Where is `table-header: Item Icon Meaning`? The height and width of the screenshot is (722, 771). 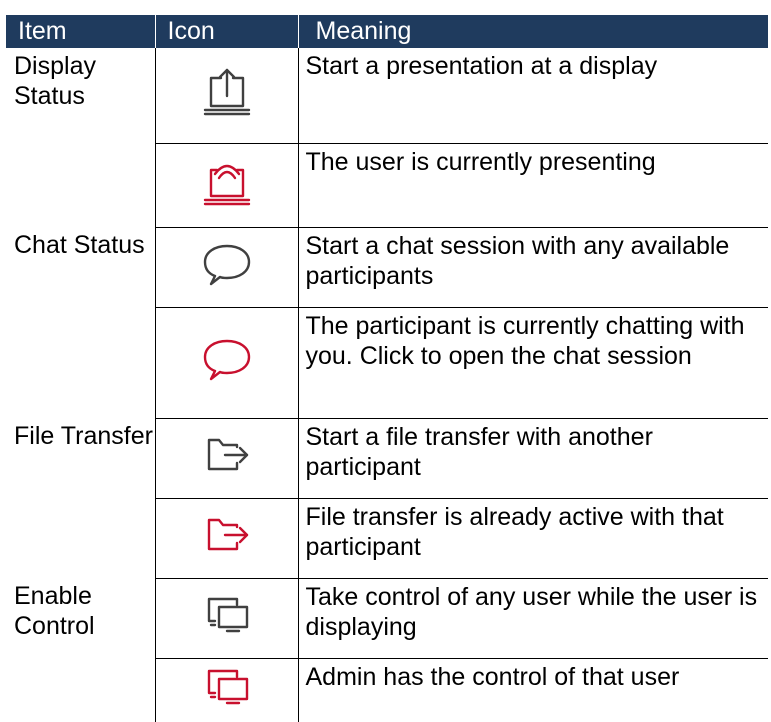
table-header: Item Icon Meaning is located at coordinates (387, 31).